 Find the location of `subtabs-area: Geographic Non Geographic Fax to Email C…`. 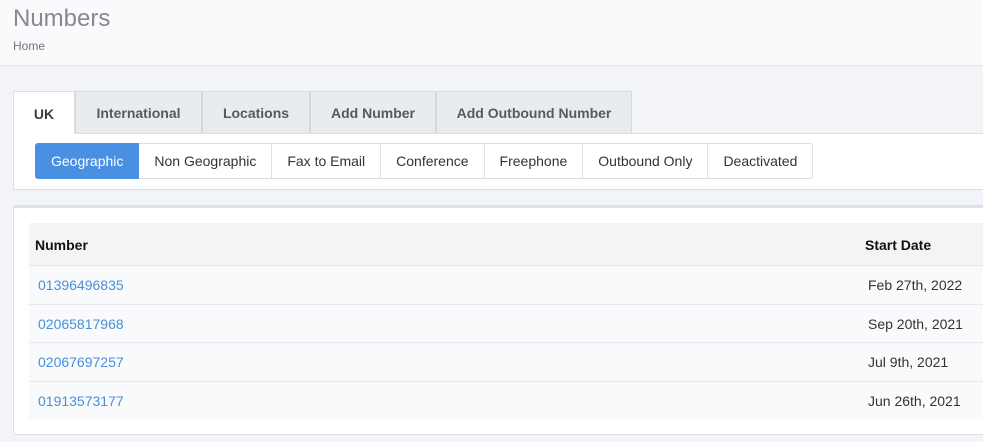

subtabs-area: Geographic Non Geographic Fax to Email C… is located at coordinates (498, 162).